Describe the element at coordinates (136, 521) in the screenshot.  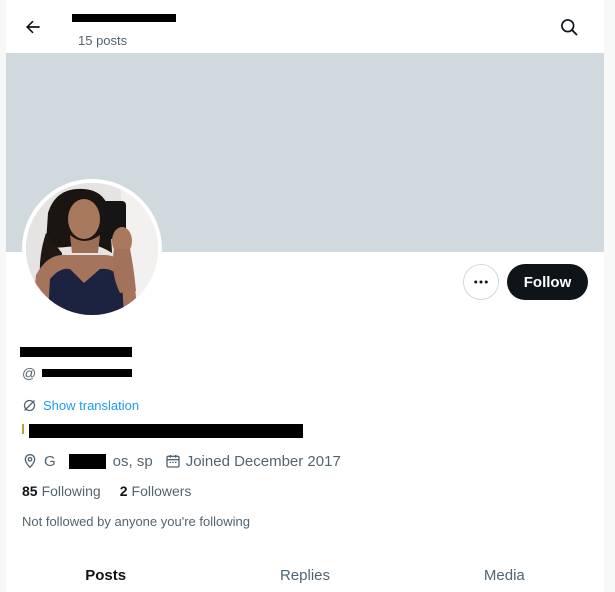
I see `not-followed-text: Not followed by anyone you're following` at that location.